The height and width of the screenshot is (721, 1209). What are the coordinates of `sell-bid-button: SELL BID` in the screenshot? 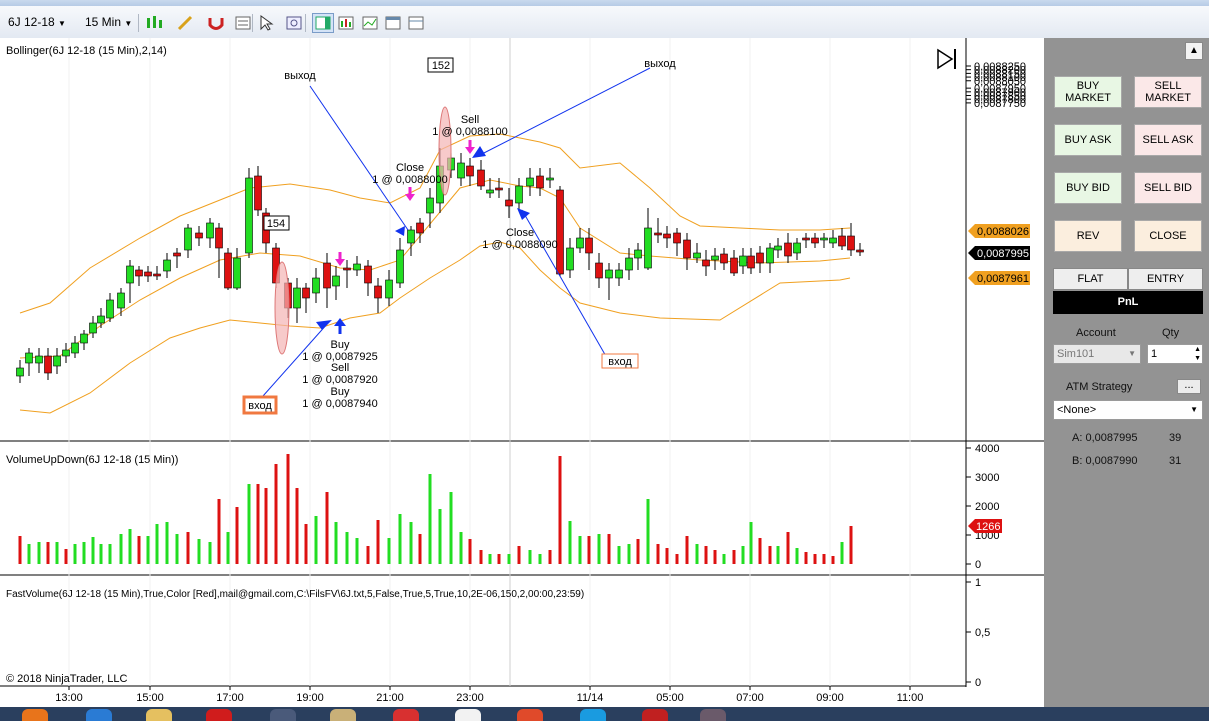 It's located at (1168, 188).